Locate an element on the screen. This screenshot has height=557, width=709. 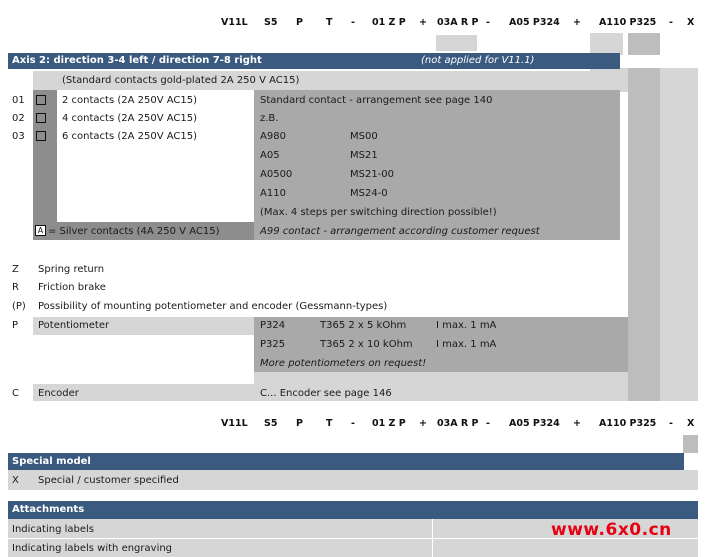
connector-p325-long is located at coordinates (644, 234).